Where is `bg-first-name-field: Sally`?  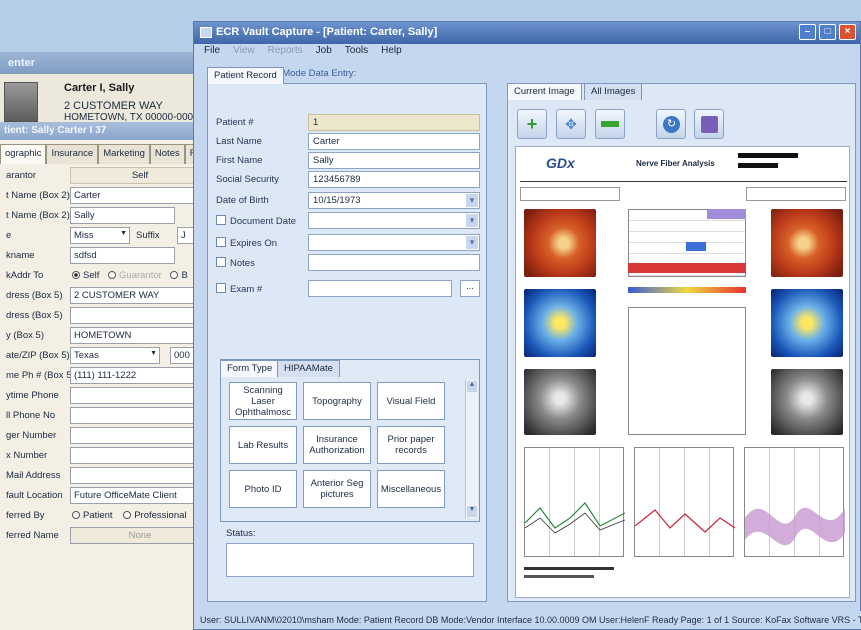
bg-first-name-field: Sally is located at coordinates (122, 215).